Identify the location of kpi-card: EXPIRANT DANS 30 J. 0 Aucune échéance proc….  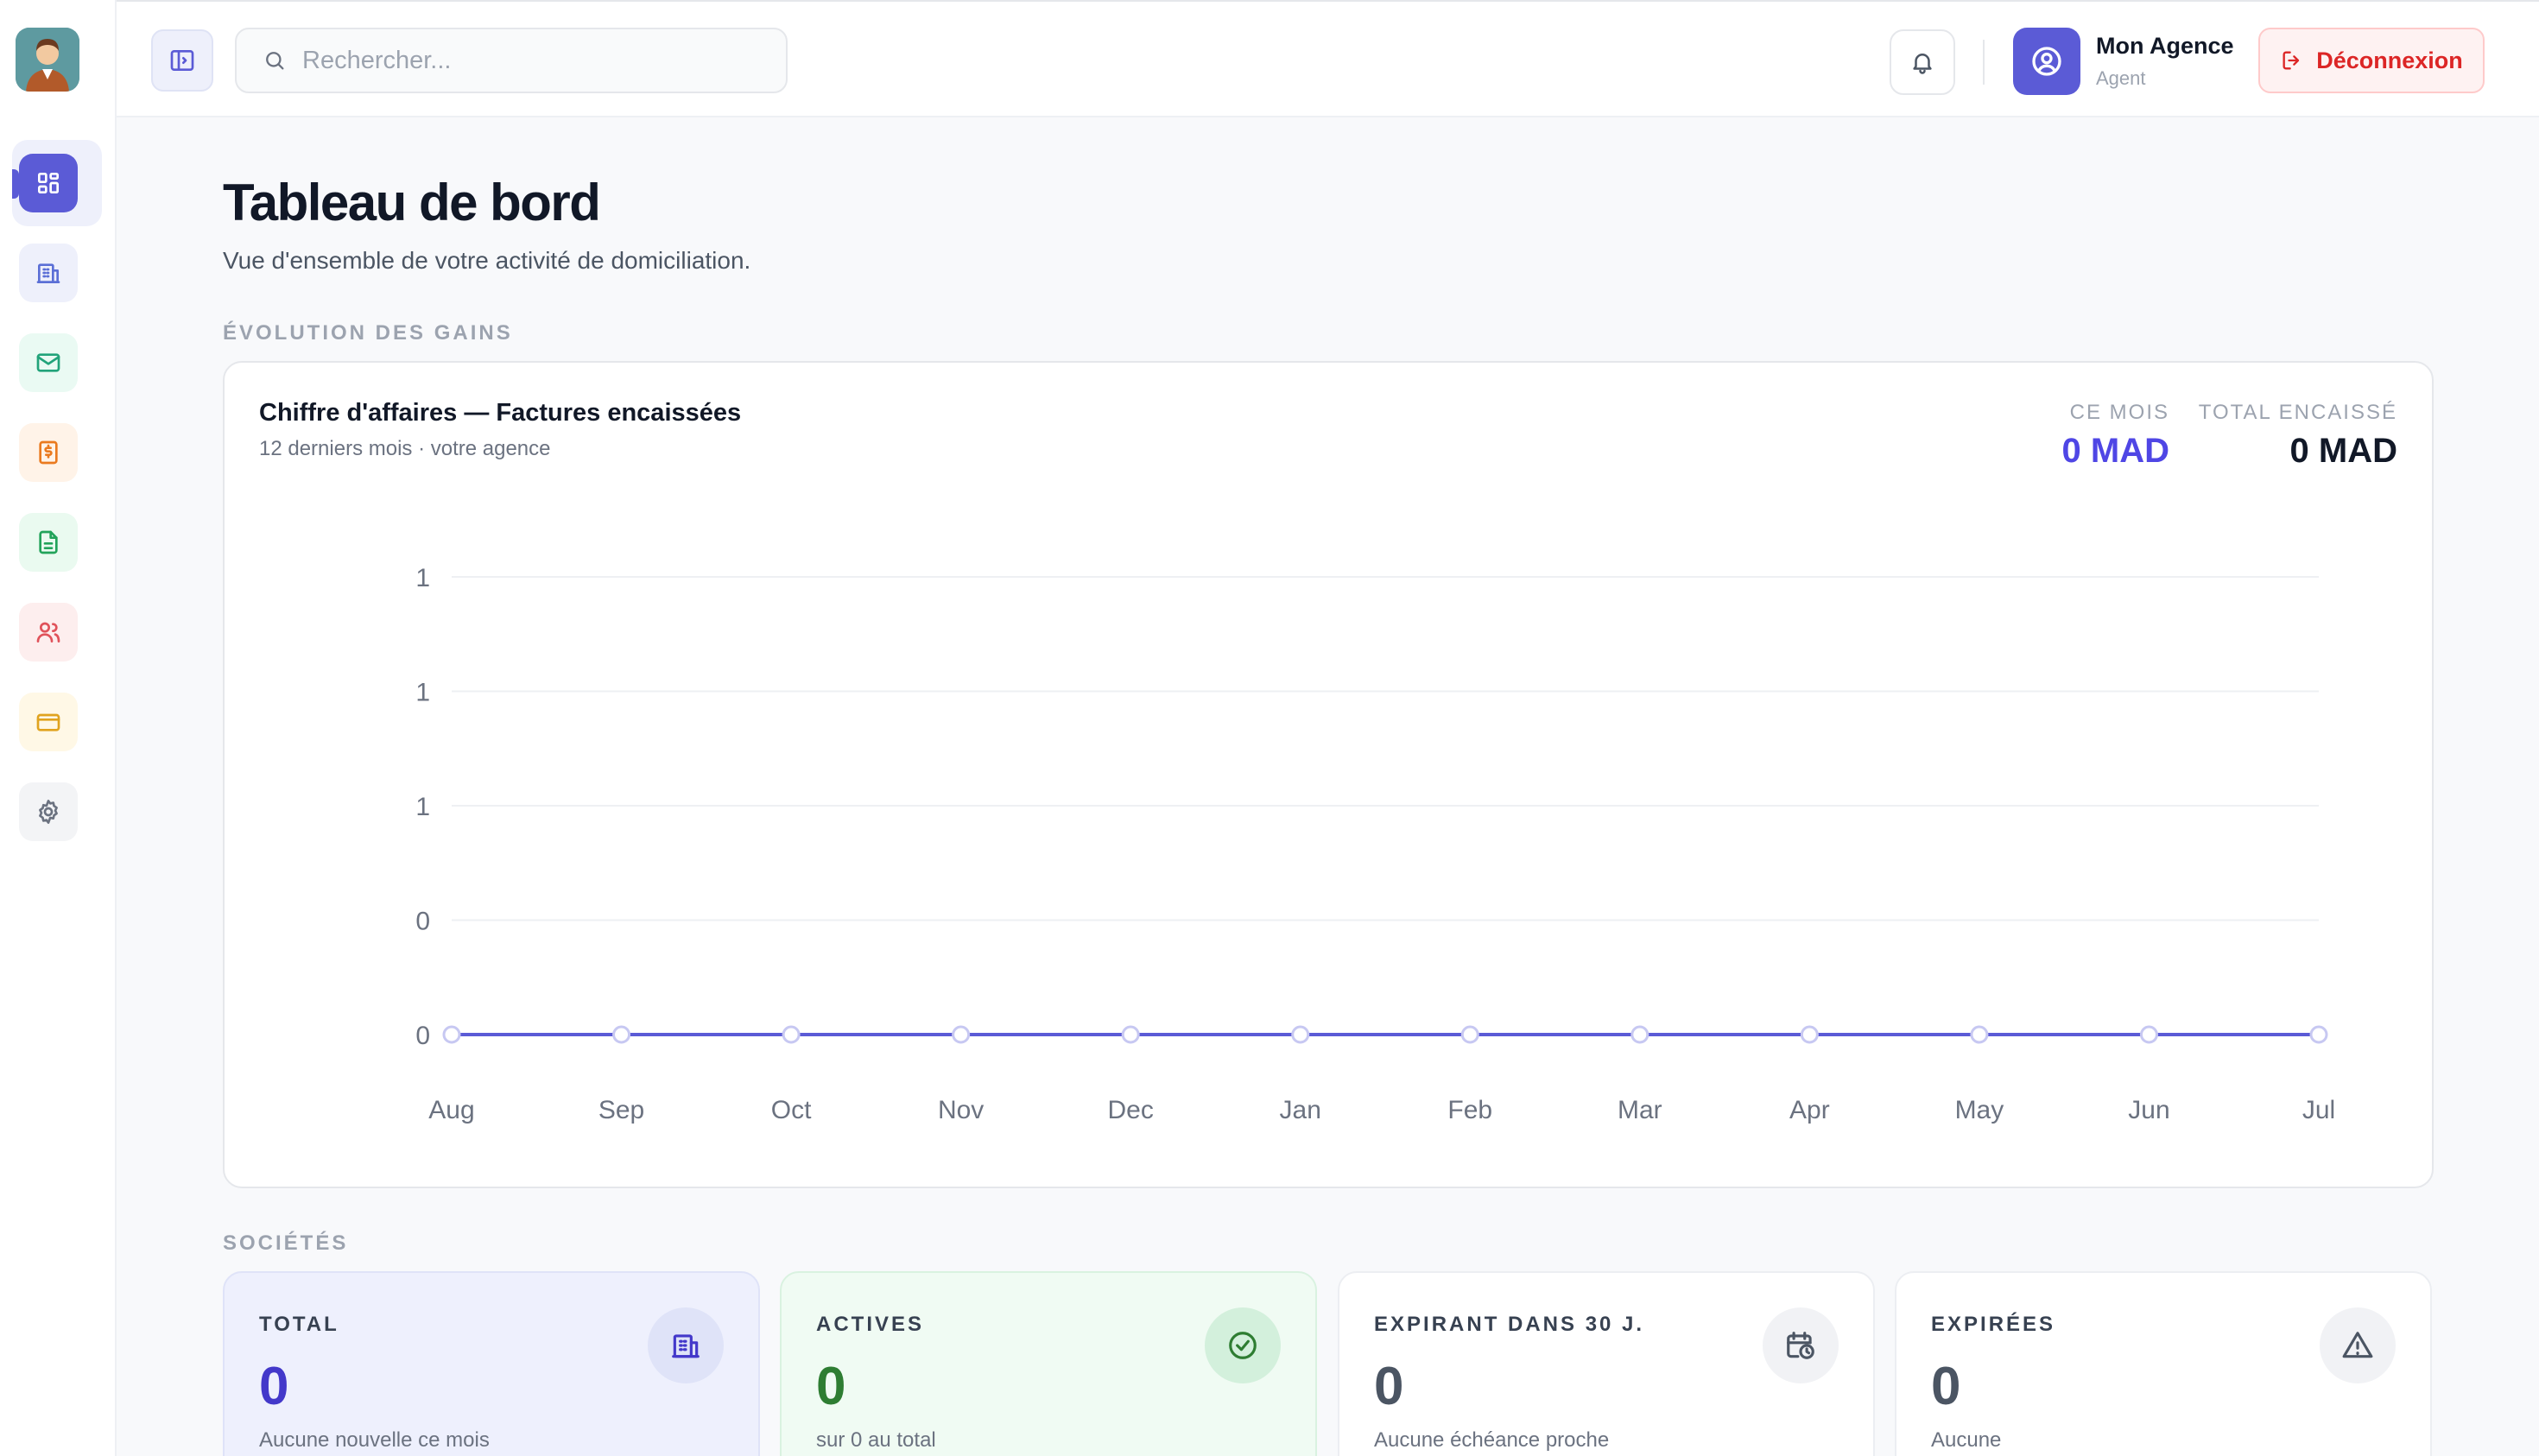
(1606, 1363).